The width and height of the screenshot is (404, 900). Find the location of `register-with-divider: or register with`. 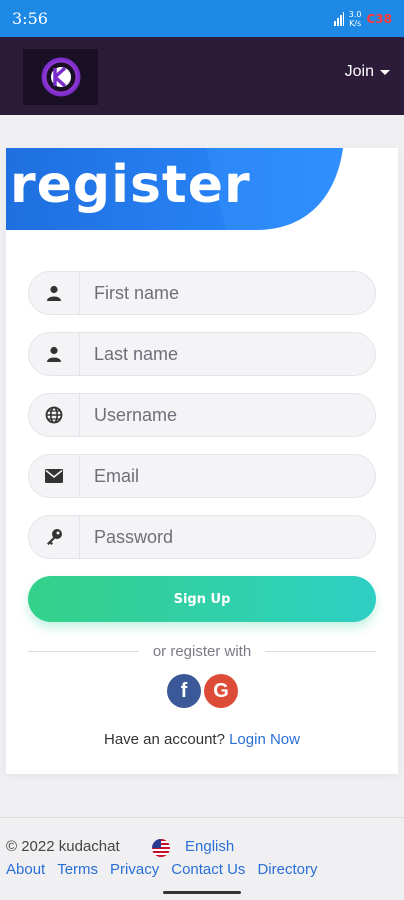

register-with-divider: or register with is located at coordinates (202, 651).